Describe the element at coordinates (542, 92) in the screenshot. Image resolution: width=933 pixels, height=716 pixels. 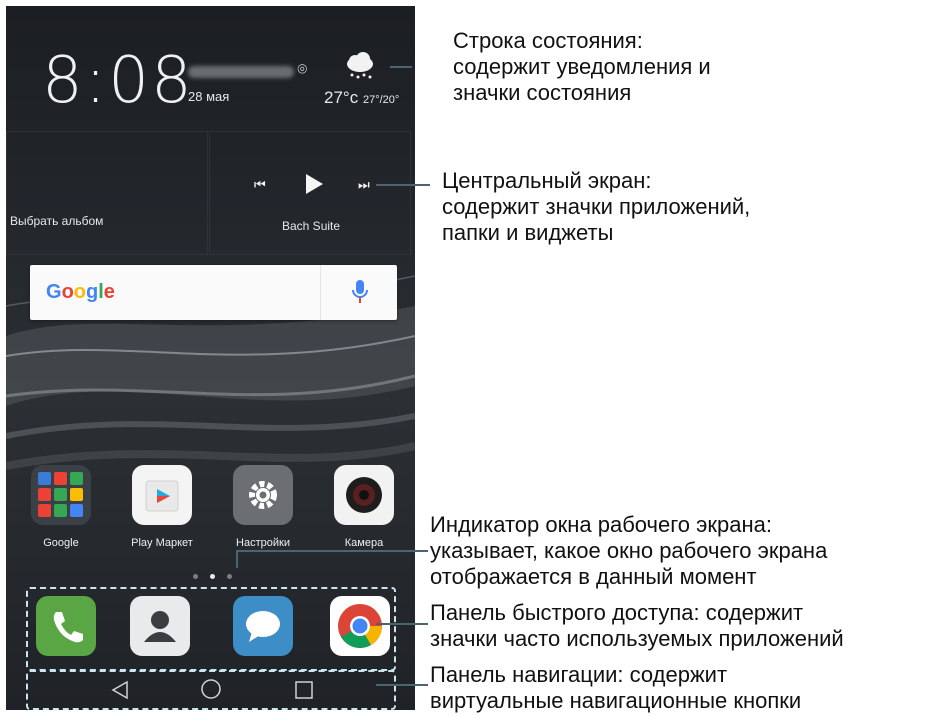
I see `callout-line-text: значки состояния` at that location.